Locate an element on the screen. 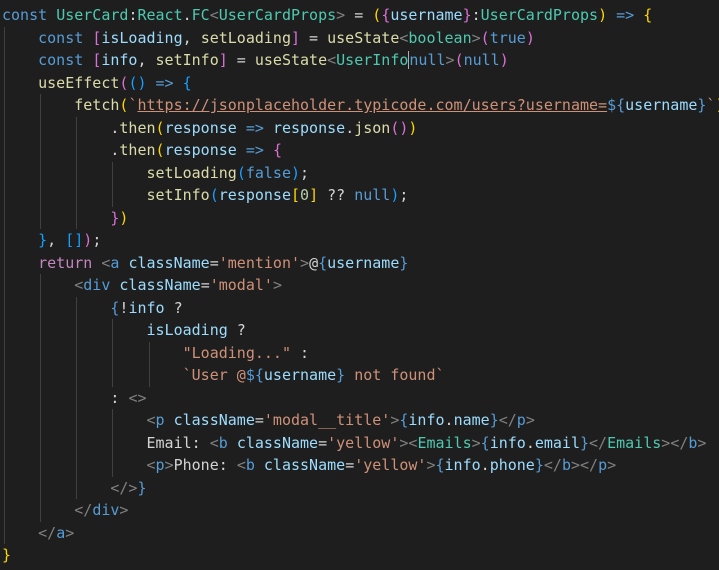 Image resolution: width=719 pixels, height=570 pixels. code-line: }) is located at coordinates (359, 217).